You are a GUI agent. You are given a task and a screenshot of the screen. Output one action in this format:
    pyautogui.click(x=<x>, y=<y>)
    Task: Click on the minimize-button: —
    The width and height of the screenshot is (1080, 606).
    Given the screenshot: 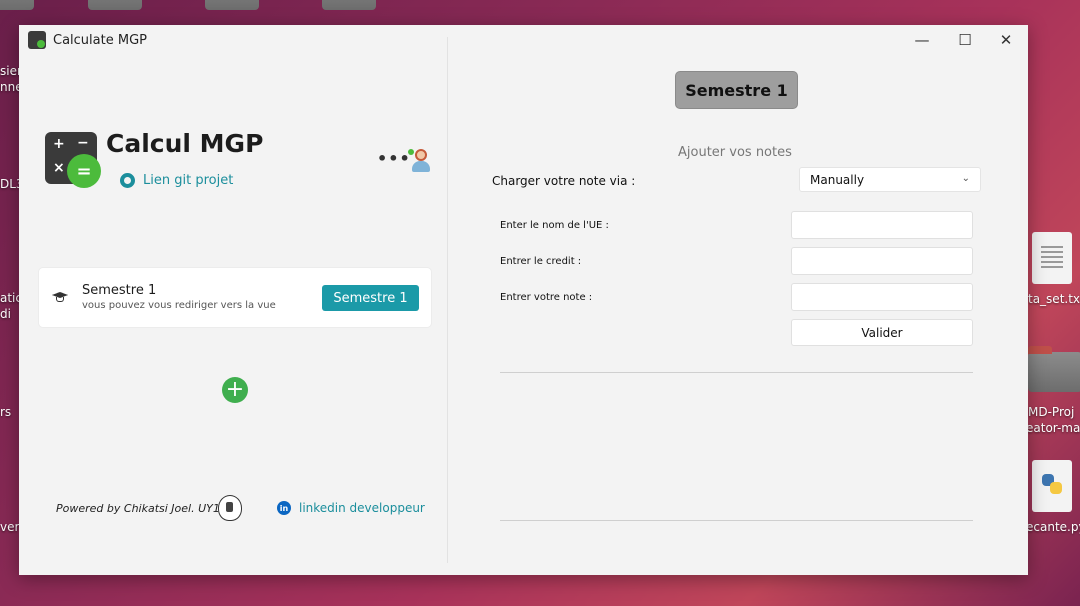 What is the action you would take?
    pyautogui.click(x=922, y=40)
    